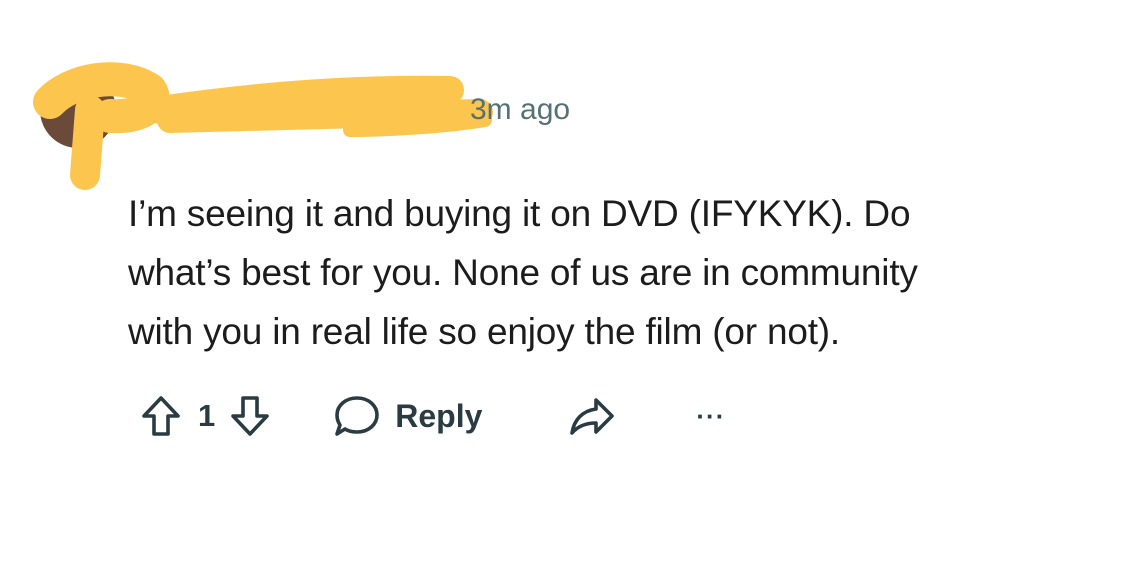 This screenshot has height=567, width=1128. Describe the element at coordinates (439, 415) in the screenshot. I see `reply-label: Reply` at that location.